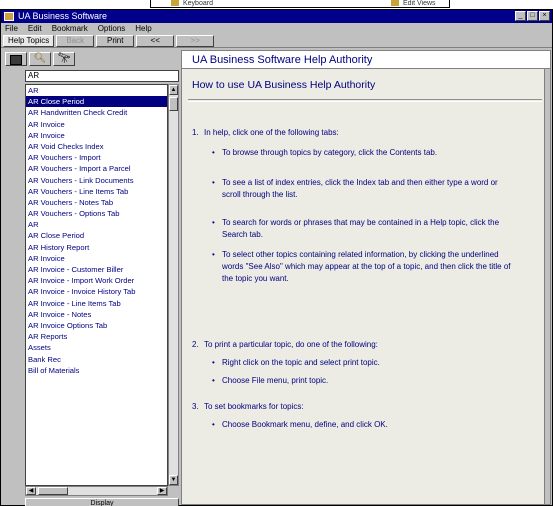 This screenshot has width=553, height=506. What do you see at coordinates (11, 28) in the screenshot?
I see `menu-file: File` at bounding box center [11, 28].